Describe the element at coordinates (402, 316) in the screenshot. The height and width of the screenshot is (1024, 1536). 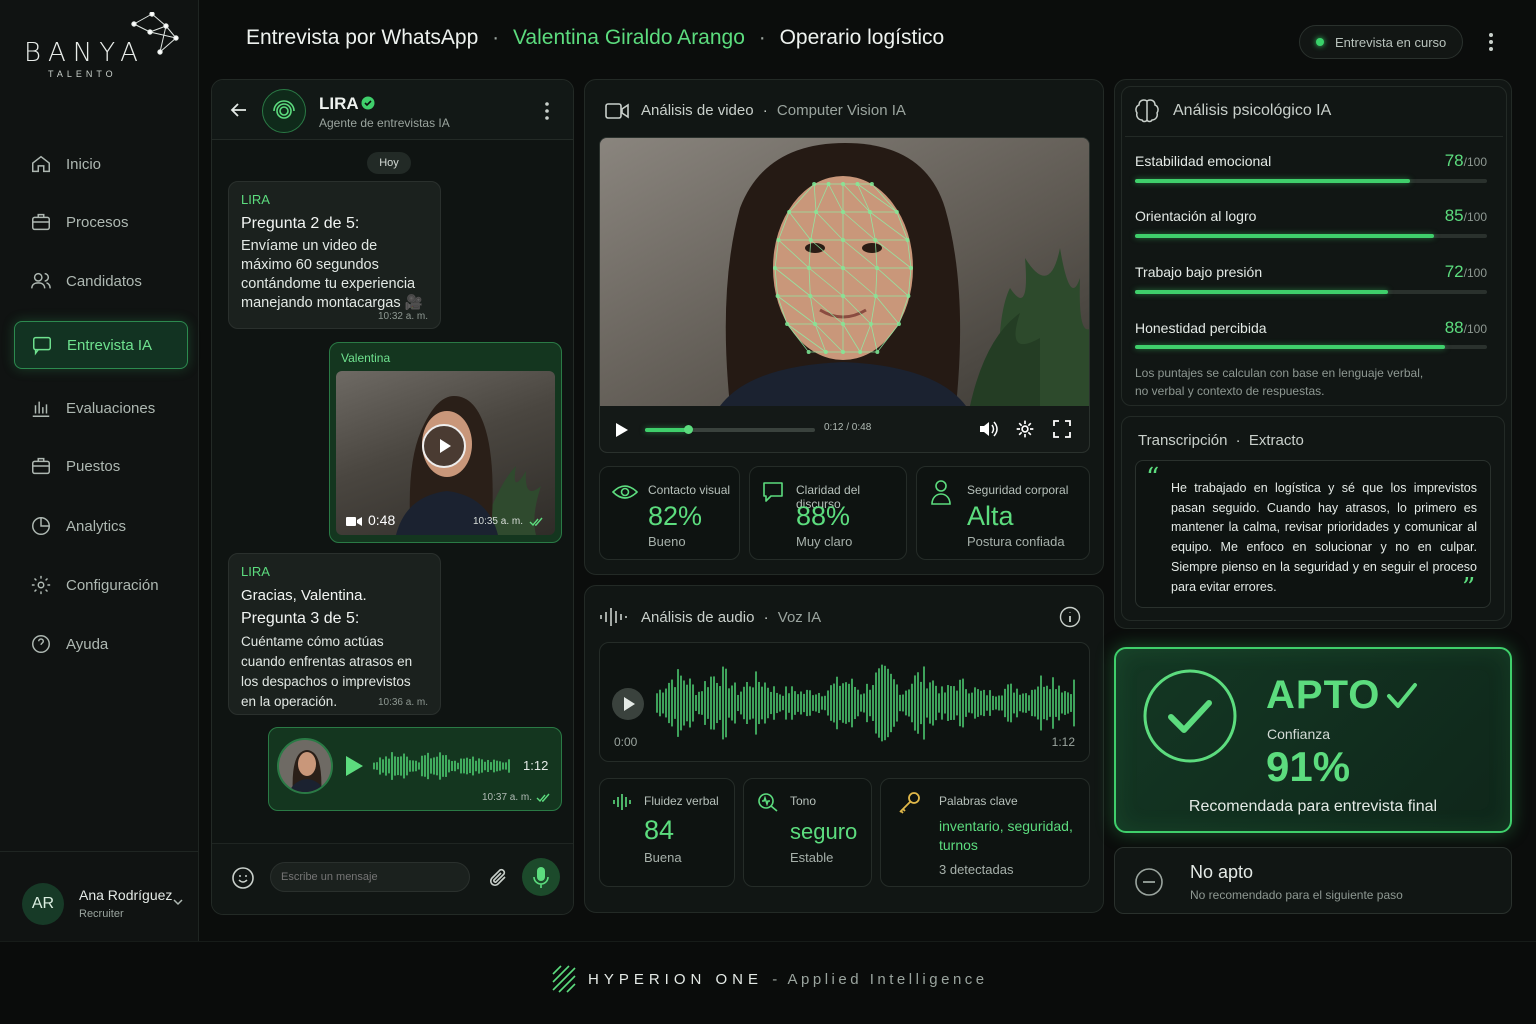
I see `message-time: 10:32 a. m.` at that location.